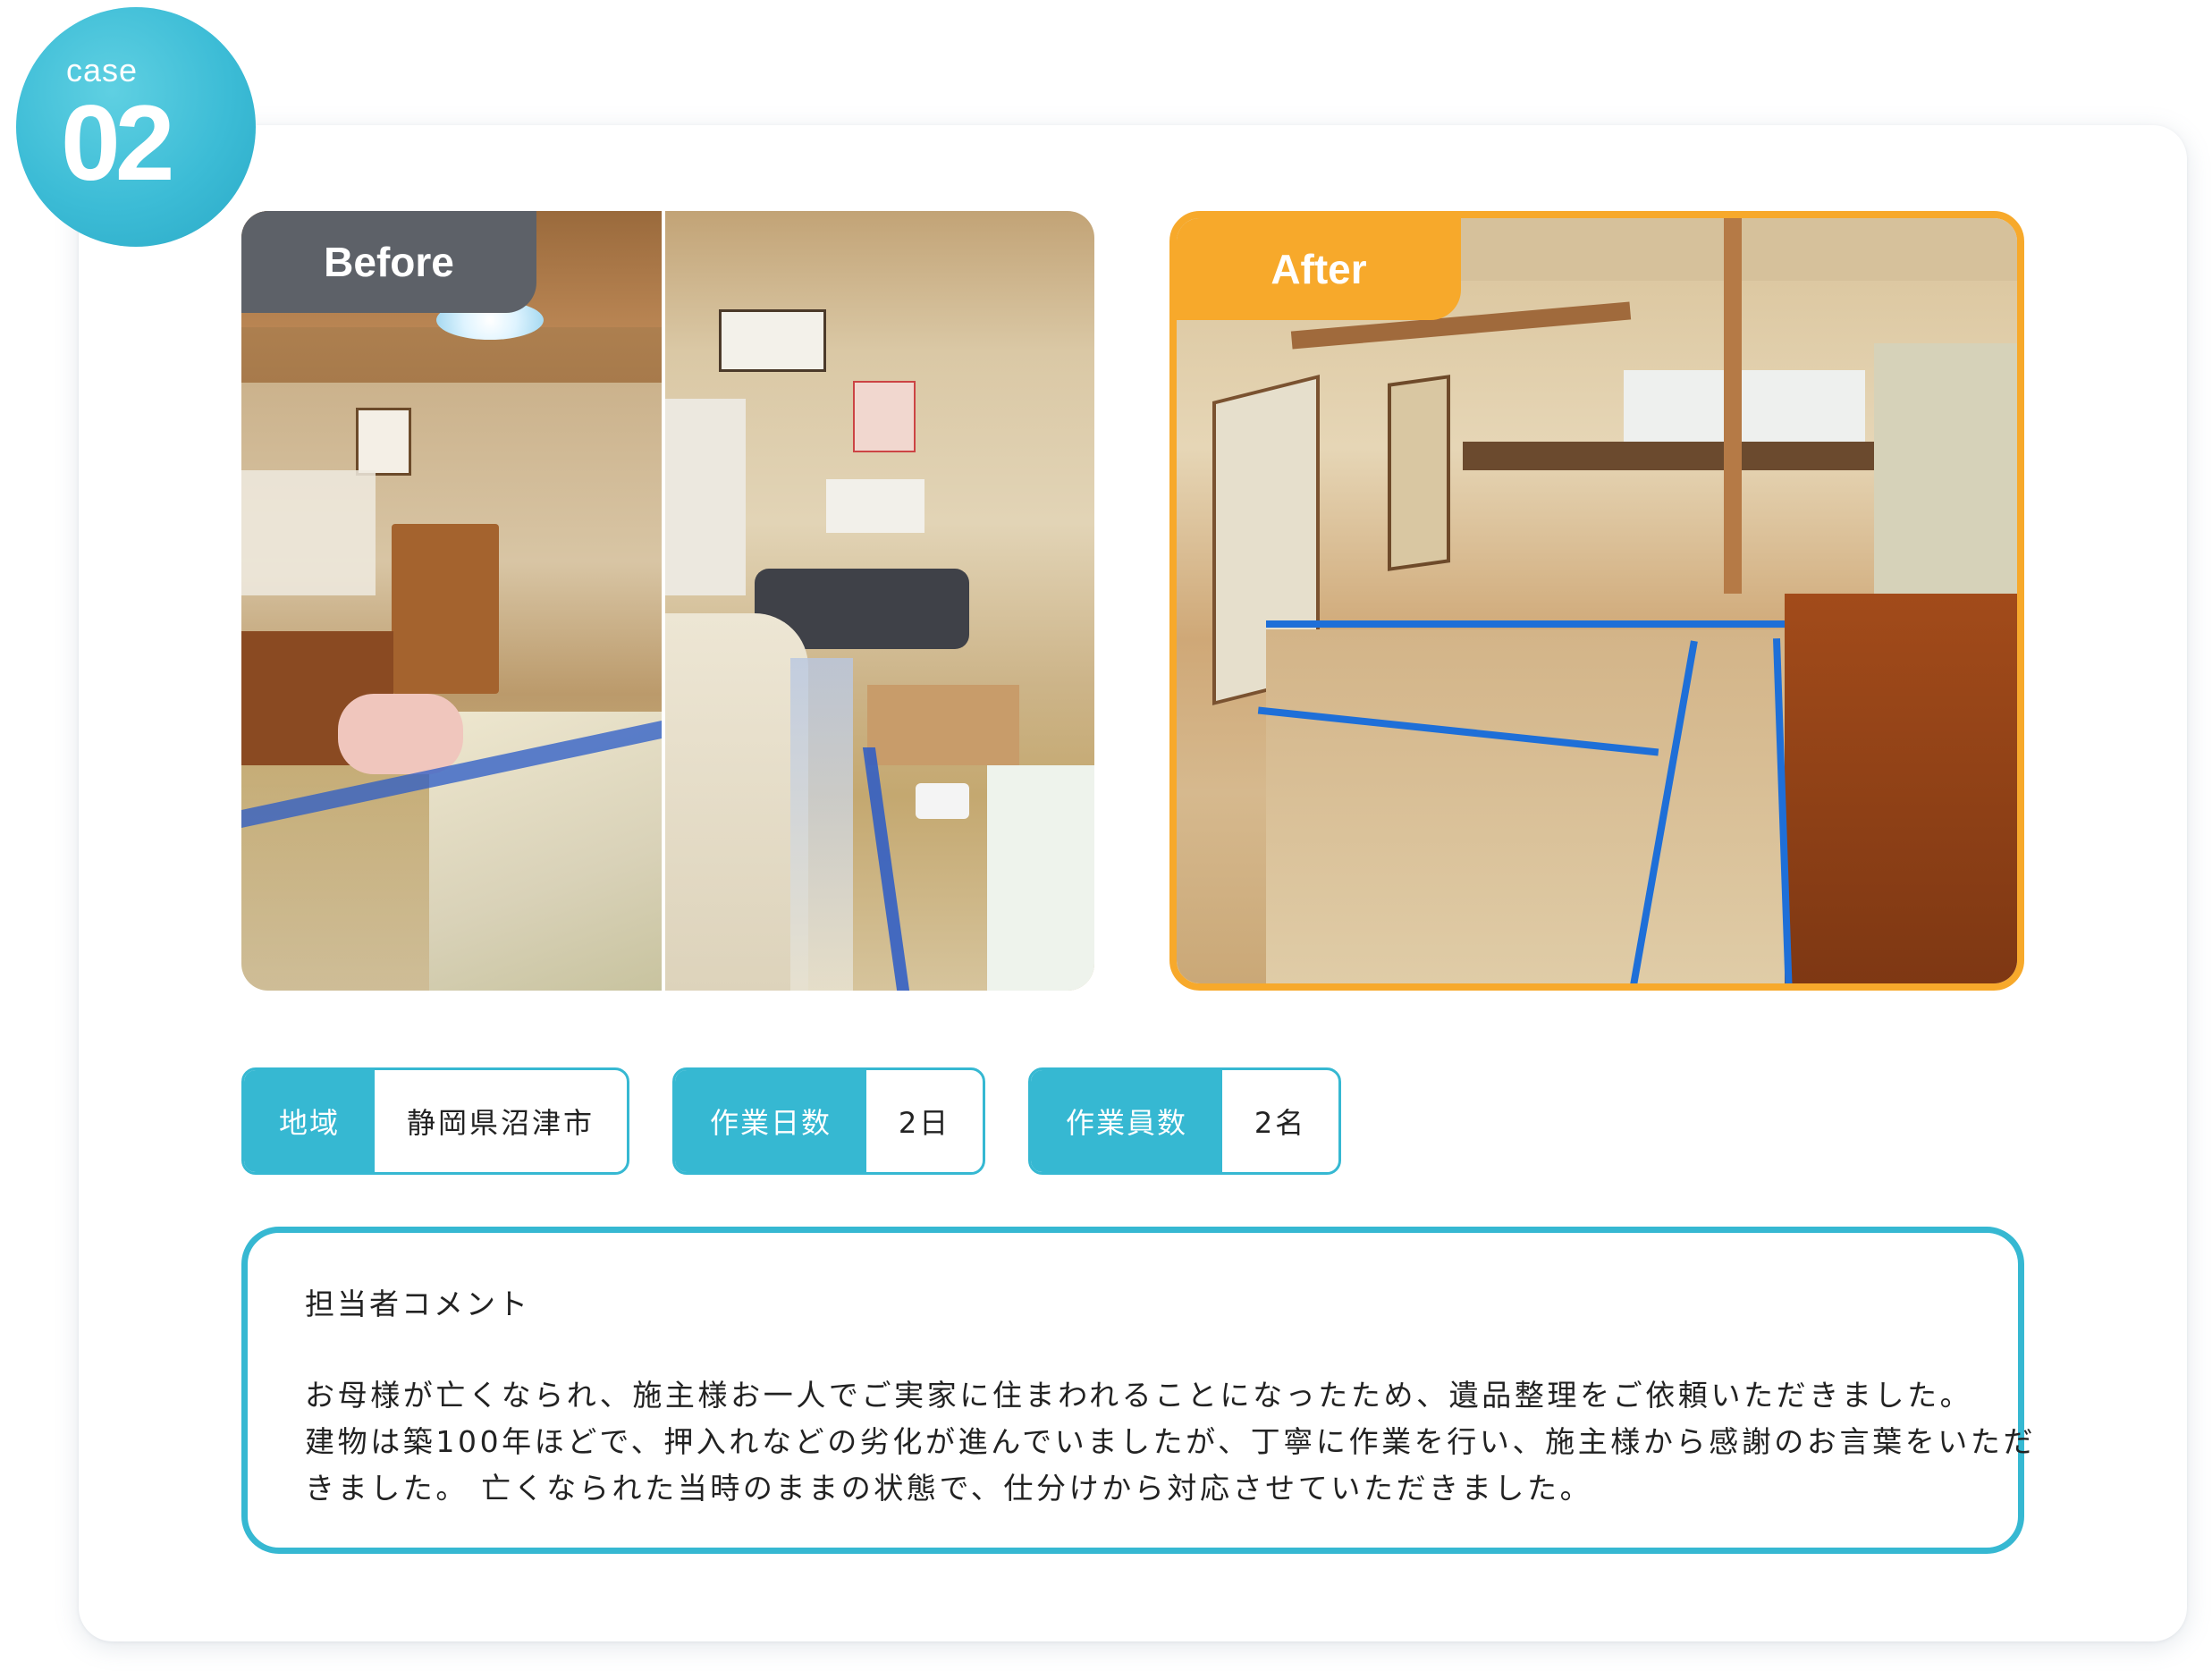 This screenshot has width=2212, height=1679. What do you see at coordinates (451, 601) in the screenshot?
I see `before-photo-left` at bounding box center [451, 601].